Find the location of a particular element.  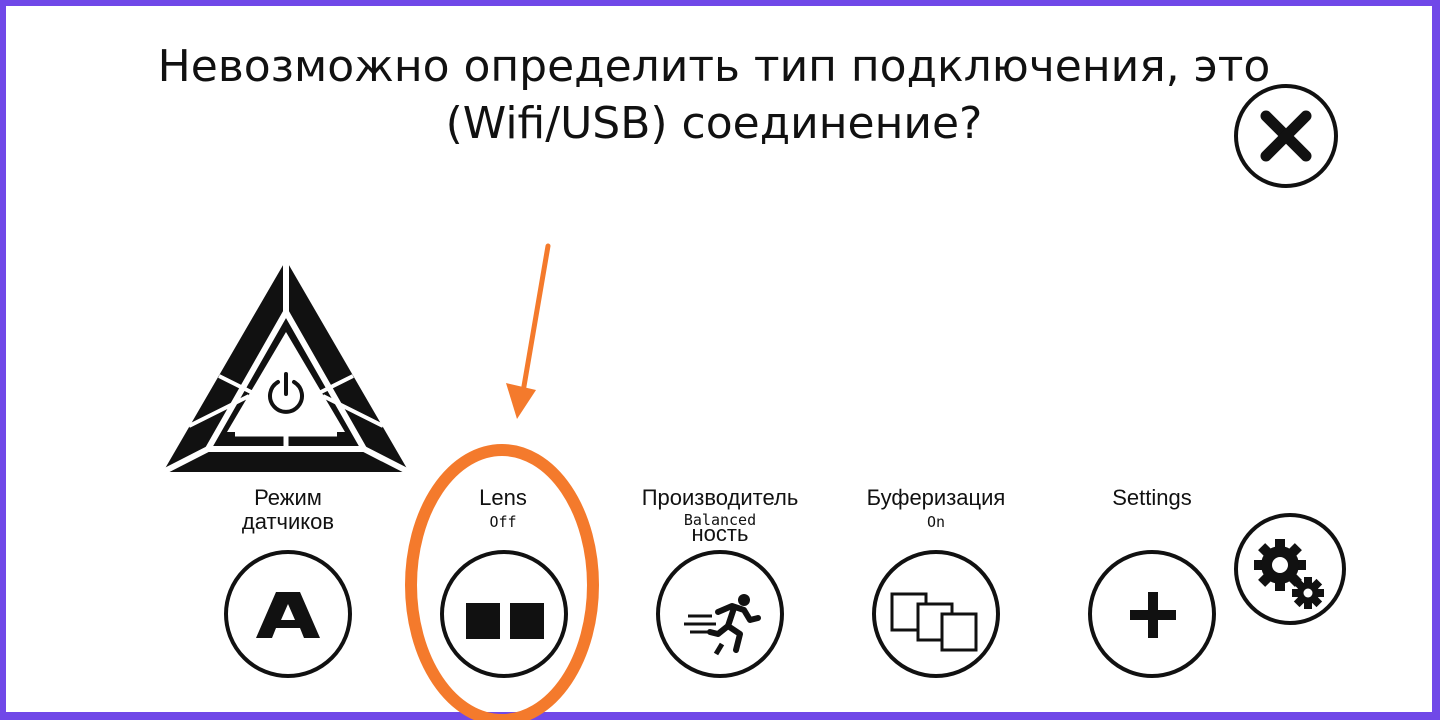

letter-a-icon is located at coordinates (288, 615).